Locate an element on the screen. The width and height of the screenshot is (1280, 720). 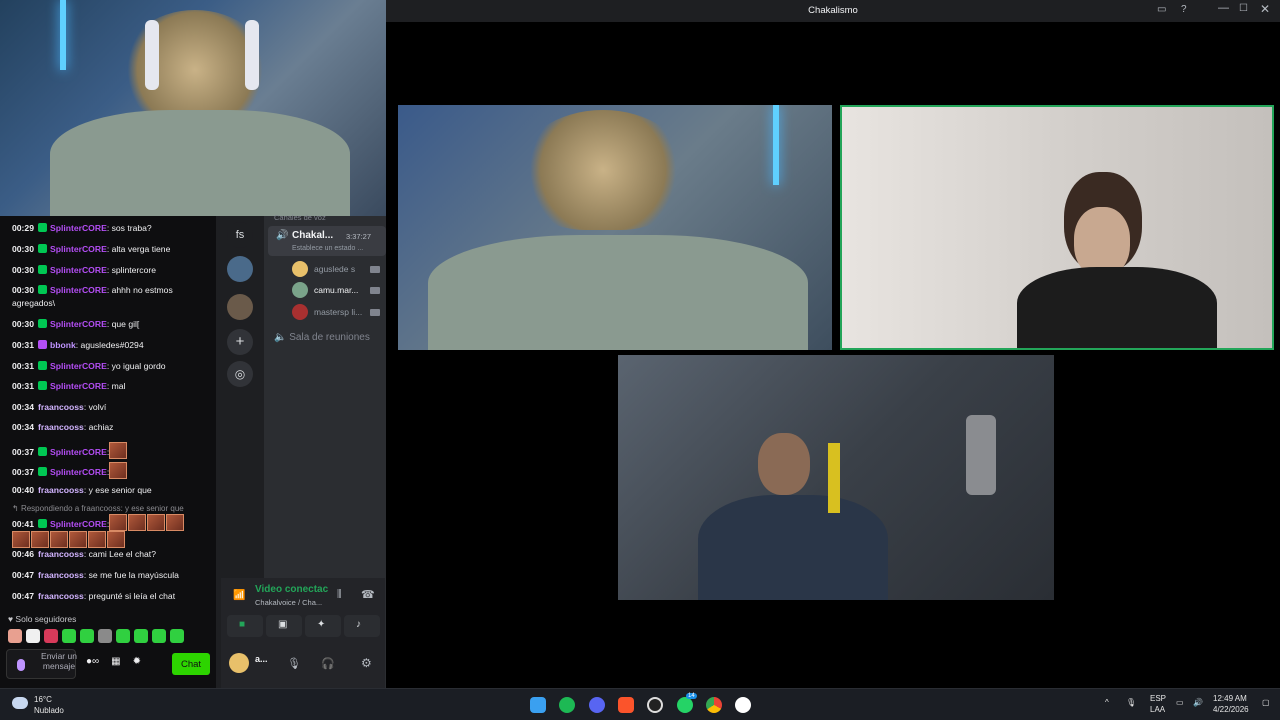
whatsapp-icon is located at coordinates (685, 705).